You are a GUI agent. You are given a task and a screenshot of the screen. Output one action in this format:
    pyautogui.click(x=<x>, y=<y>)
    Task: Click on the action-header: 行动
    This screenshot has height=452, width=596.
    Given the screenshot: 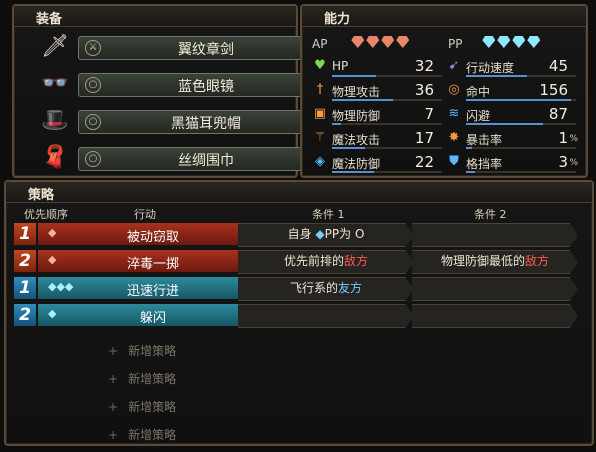 What is the action you would take?
    pyautogui.click(x=145, y=214)
    